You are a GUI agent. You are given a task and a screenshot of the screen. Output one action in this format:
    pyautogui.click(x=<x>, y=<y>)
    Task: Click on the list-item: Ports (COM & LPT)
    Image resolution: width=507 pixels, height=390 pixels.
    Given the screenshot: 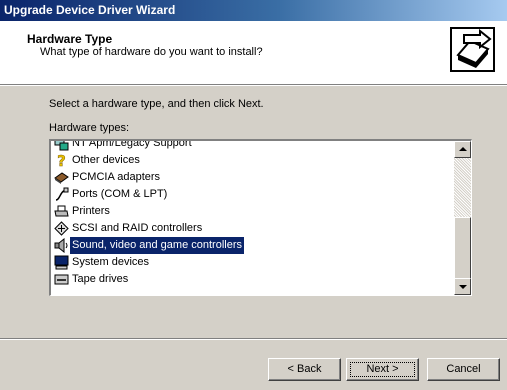 What is the action you would take?
    pyautogui.click(x=252, y=194)
    